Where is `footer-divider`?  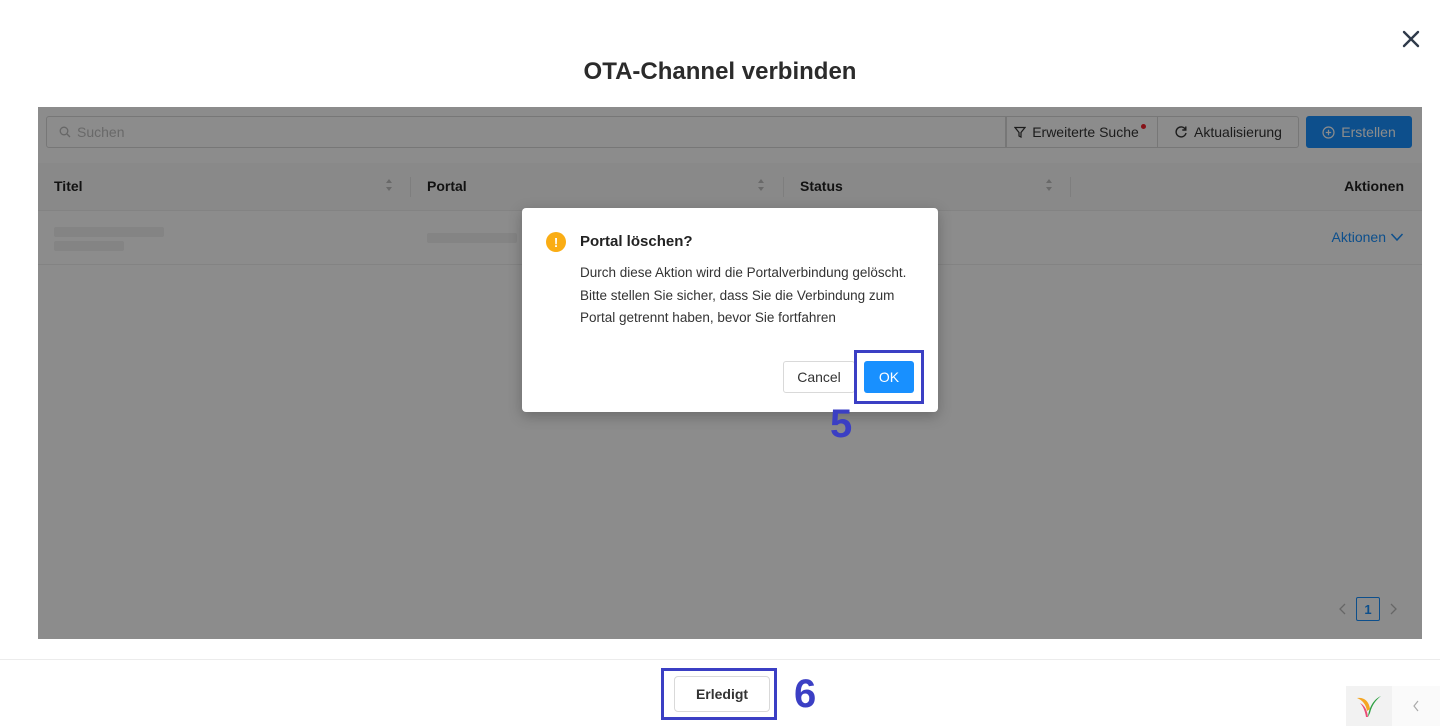
footer-divider is located at coordinates (720, 659).